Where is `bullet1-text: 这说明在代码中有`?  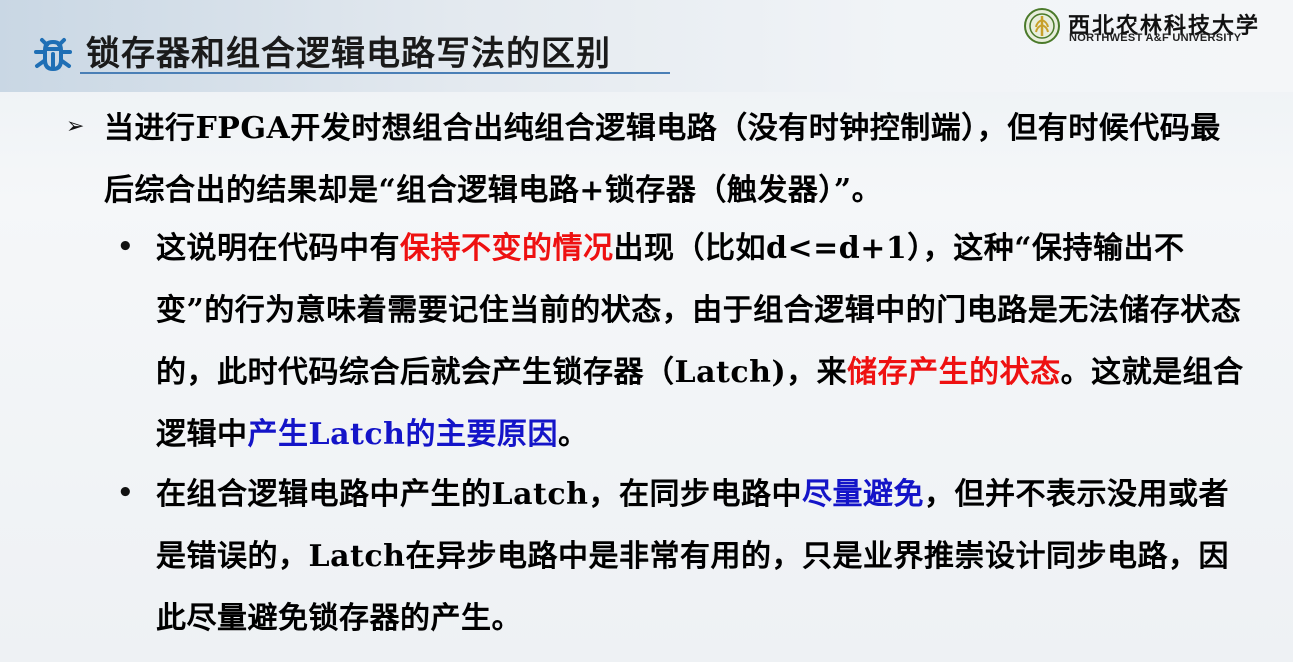 bullet1-text: 这说明在代码中有 is located at coordinates (278, 248).